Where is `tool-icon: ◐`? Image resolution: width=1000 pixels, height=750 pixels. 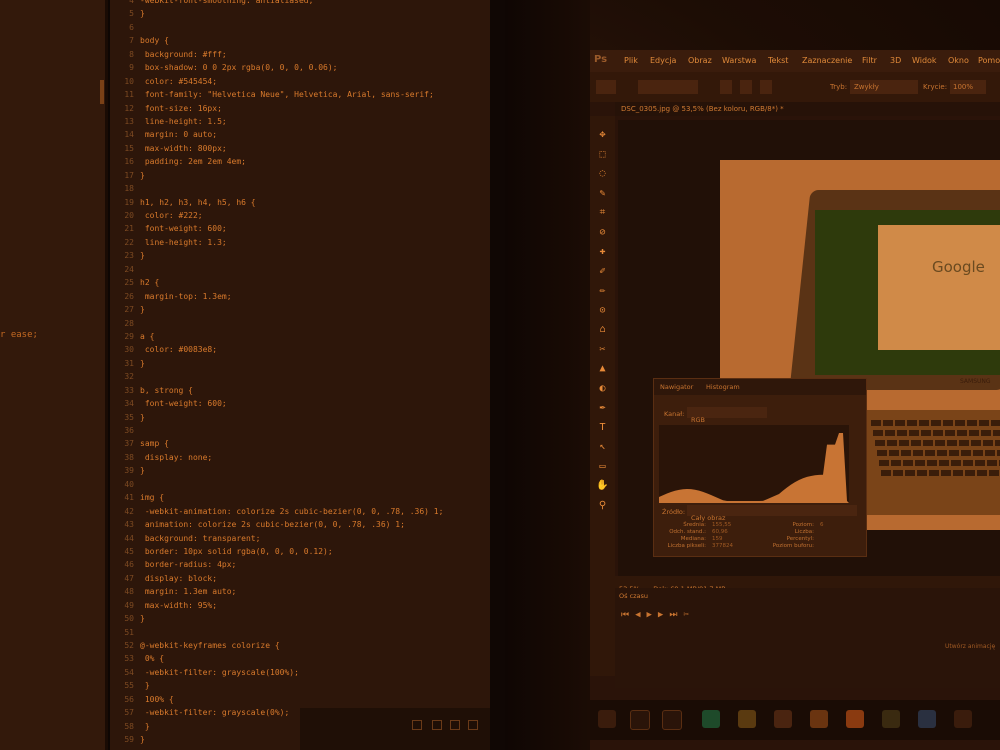 tool-icon: ◐ is located at coordinates (602, 388).